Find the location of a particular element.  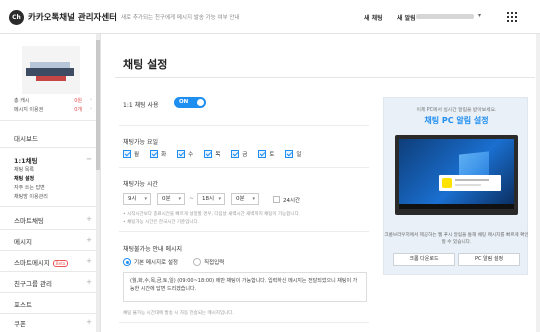

day-label: 일 is located at coordinates (299, 155).